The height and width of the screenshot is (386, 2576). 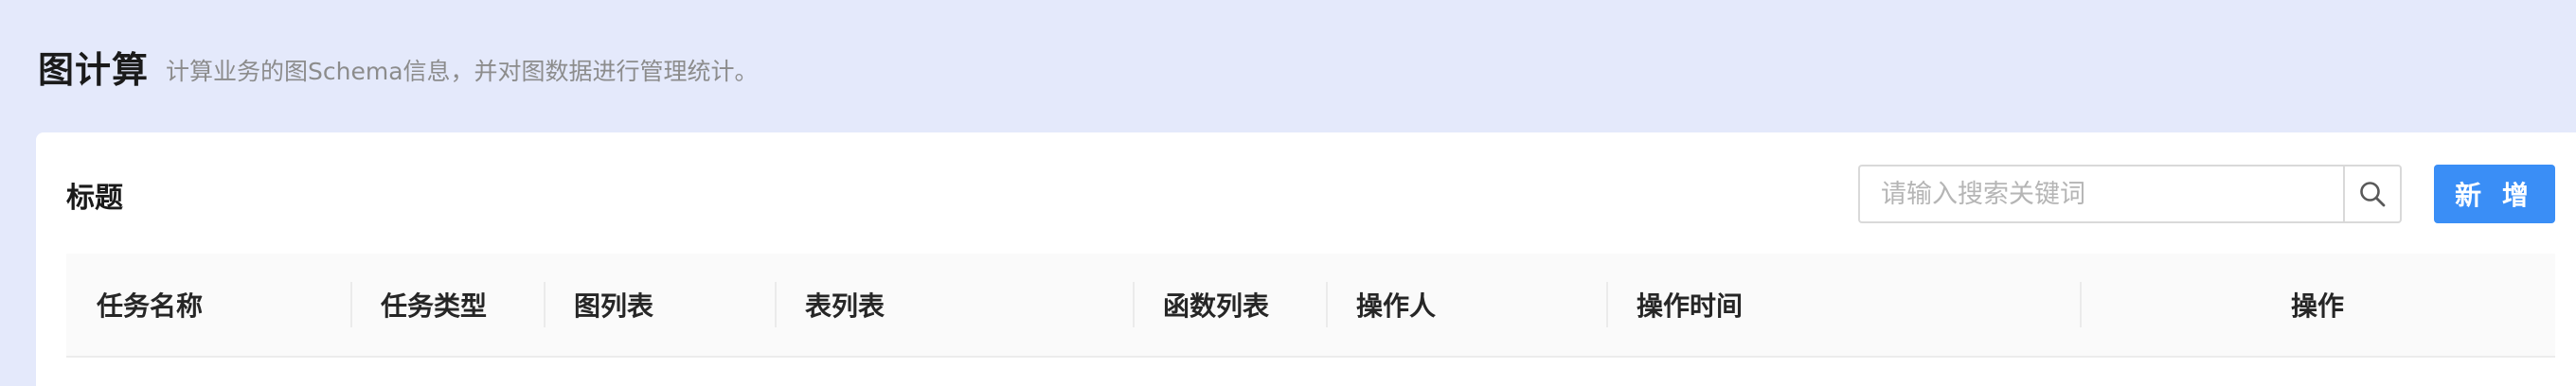 I want to click on column-header-graph-list: 图列表, so click(x=659, y=305).